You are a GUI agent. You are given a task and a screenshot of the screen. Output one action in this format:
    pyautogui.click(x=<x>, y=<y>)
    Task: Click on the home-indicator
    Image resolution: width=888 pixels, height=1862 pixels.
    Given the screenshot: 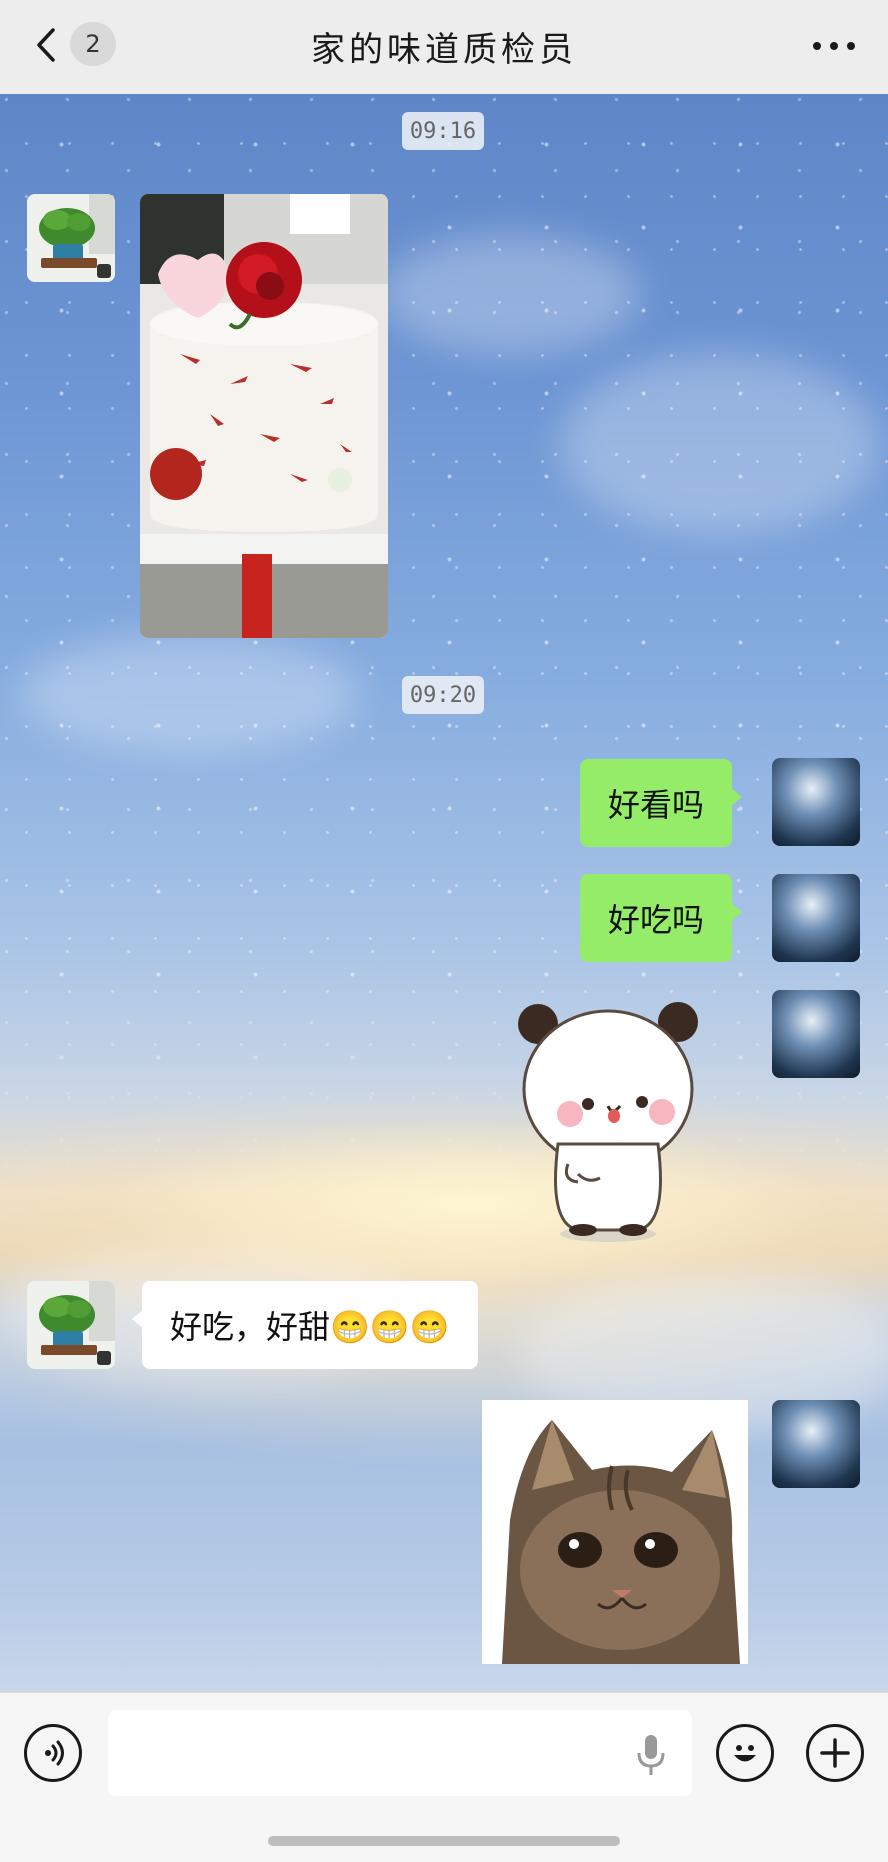 What is the action you would take?
    pyautogui.click(x=444, y=1841)
    